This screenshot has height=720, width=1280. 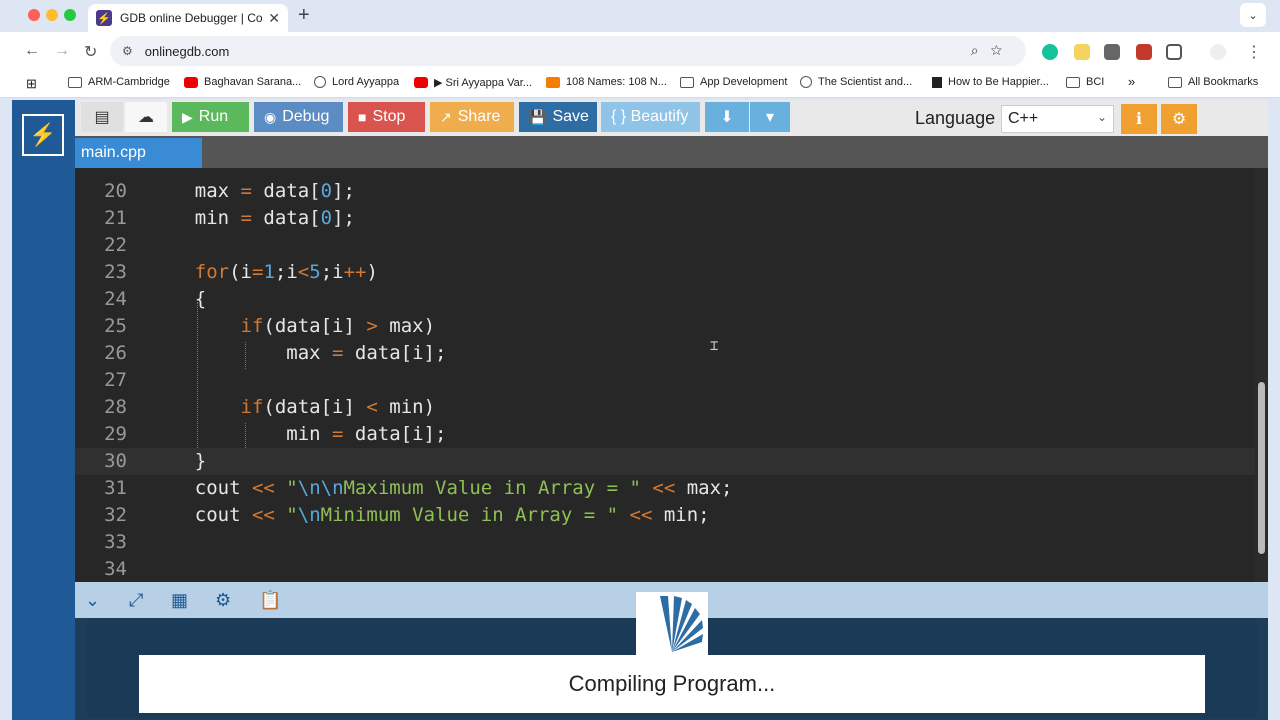 I want to click on all-bookmarks: All Bookmarks, so click(x=1213, y=82).